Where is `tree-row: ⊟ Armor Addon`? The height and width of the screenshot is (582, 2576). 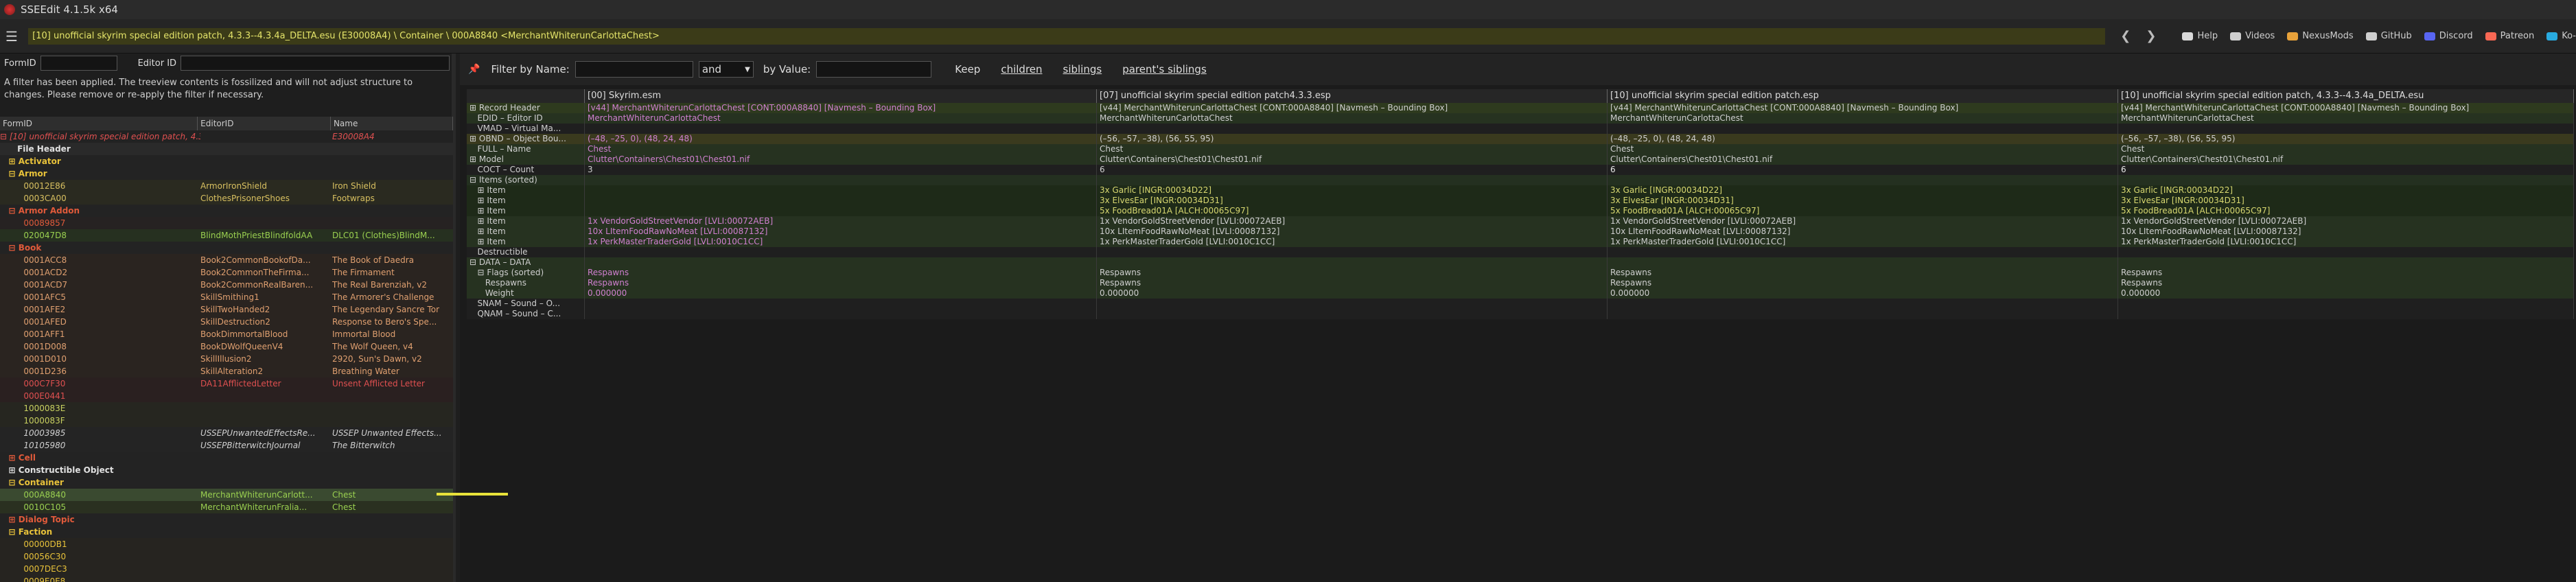
tree-row: ⊟ Armor Addon is located at coordinates (226, 211).